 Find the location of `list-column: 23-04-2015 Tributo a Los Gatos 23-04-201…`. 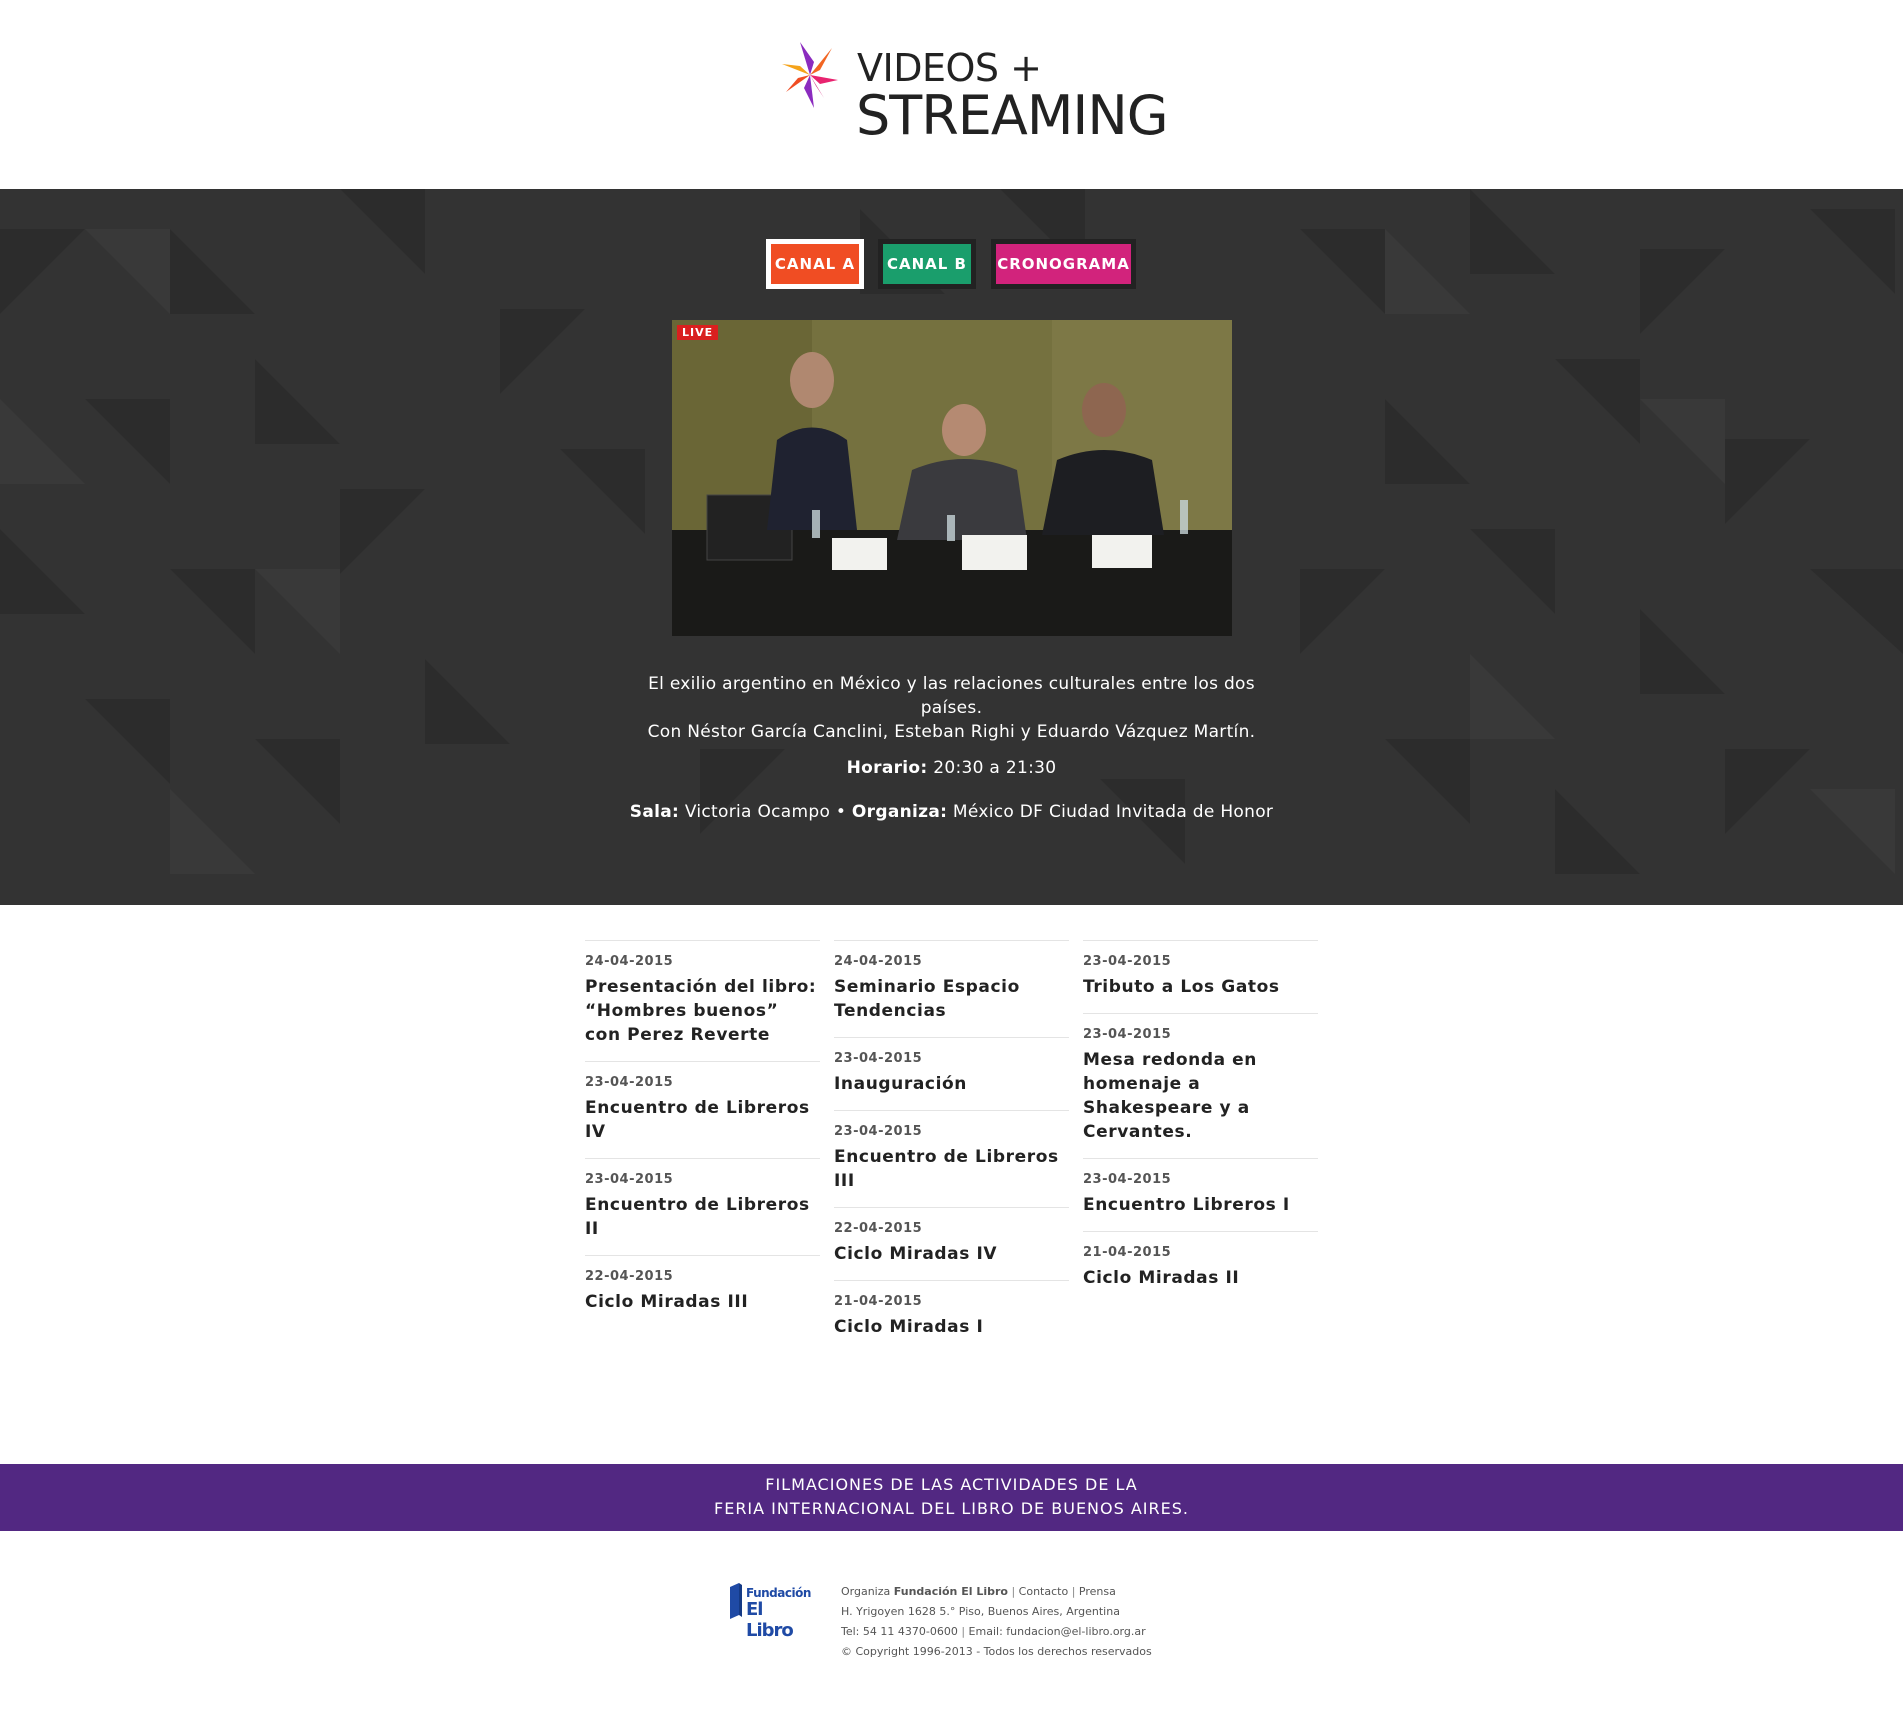

list-column: 23-04-2015 Tributo a Los Gatos 23-04-201… is located at coordinates (1200, 1122).